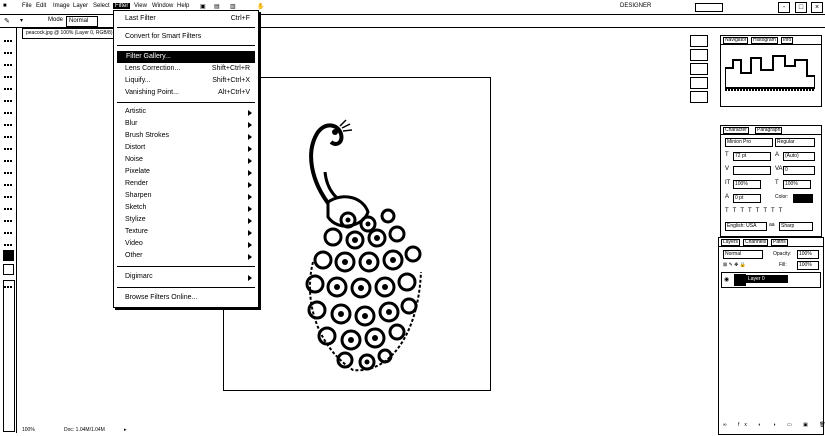 The width and height of the screenshot is (825, 436). I want to click on collapsed-panel-strip, so click(9, 356).